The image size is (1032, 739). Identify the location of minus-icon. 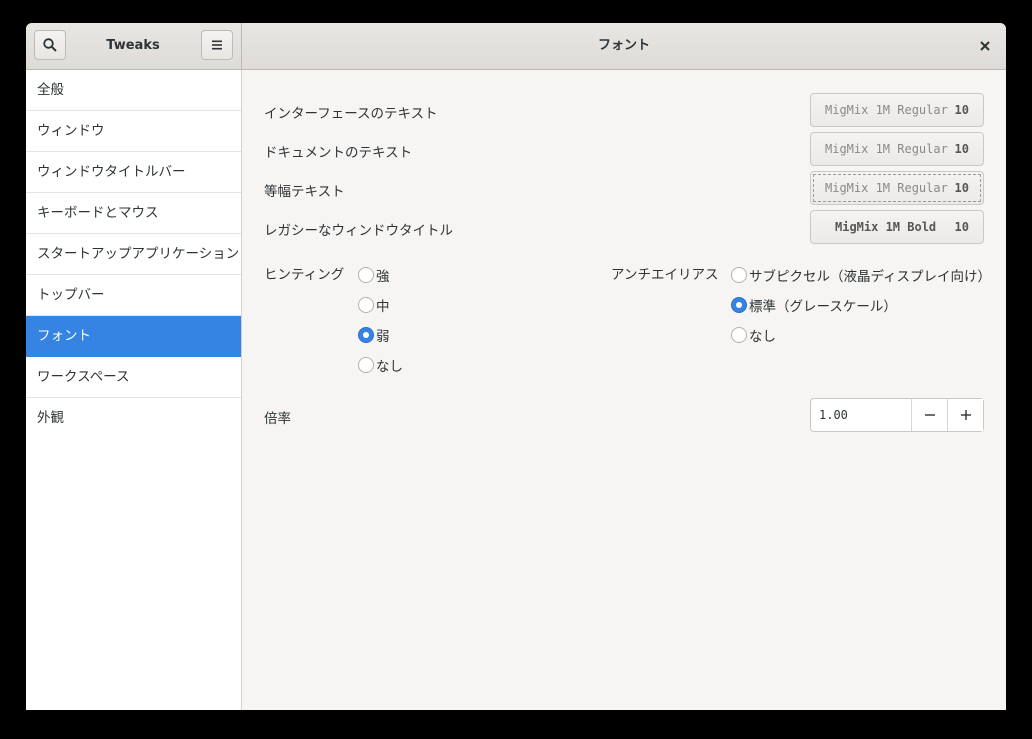
(929, 415).